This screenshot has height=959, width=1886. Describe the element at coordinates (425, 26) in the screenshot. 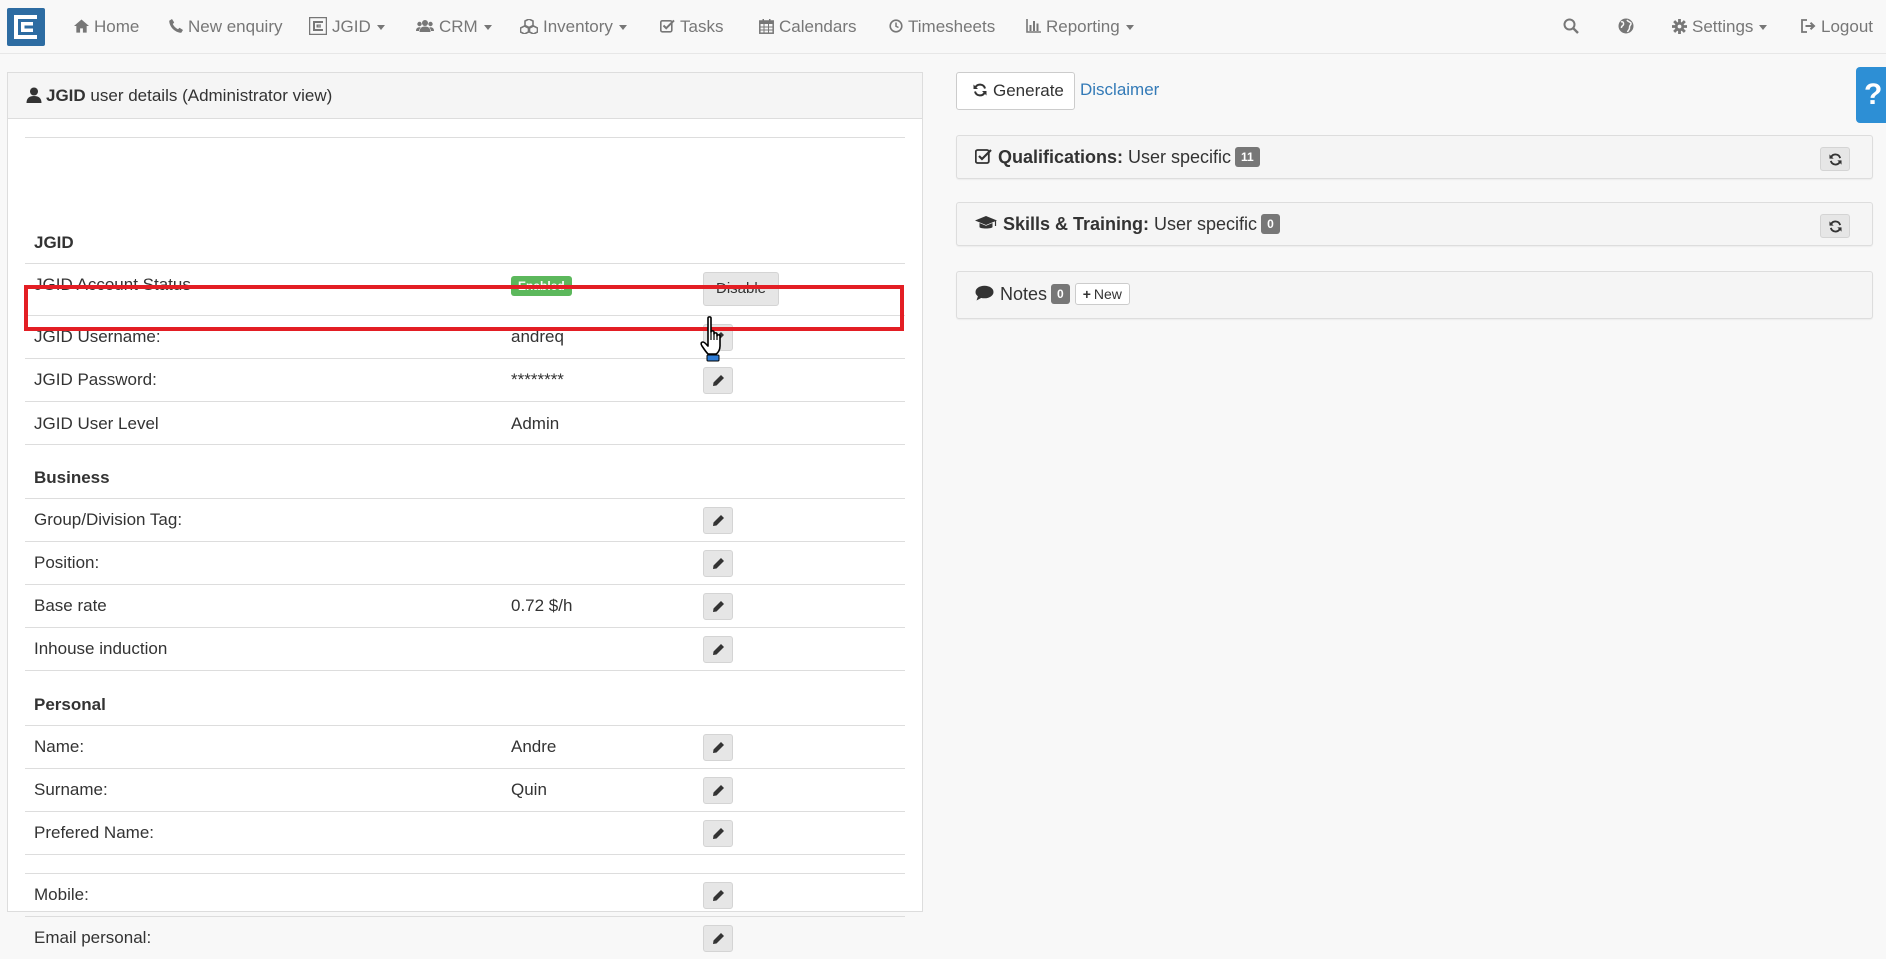

I see `users-icon` at that location.